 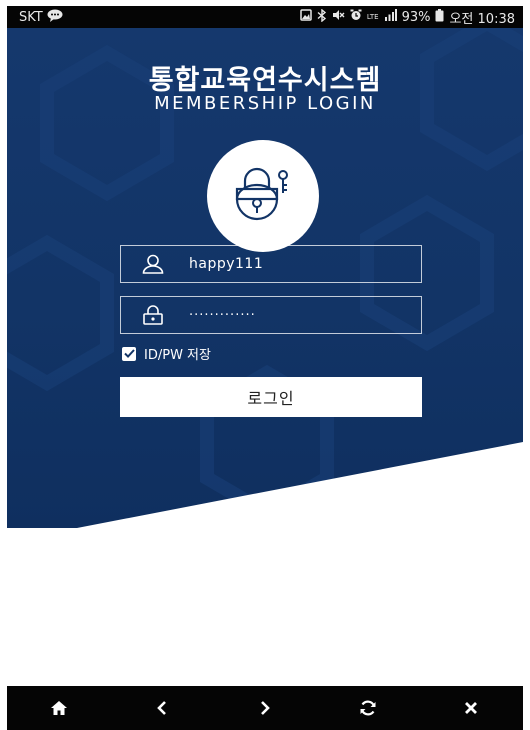 I want to click on refresh-button, so click(x=368, y=708).